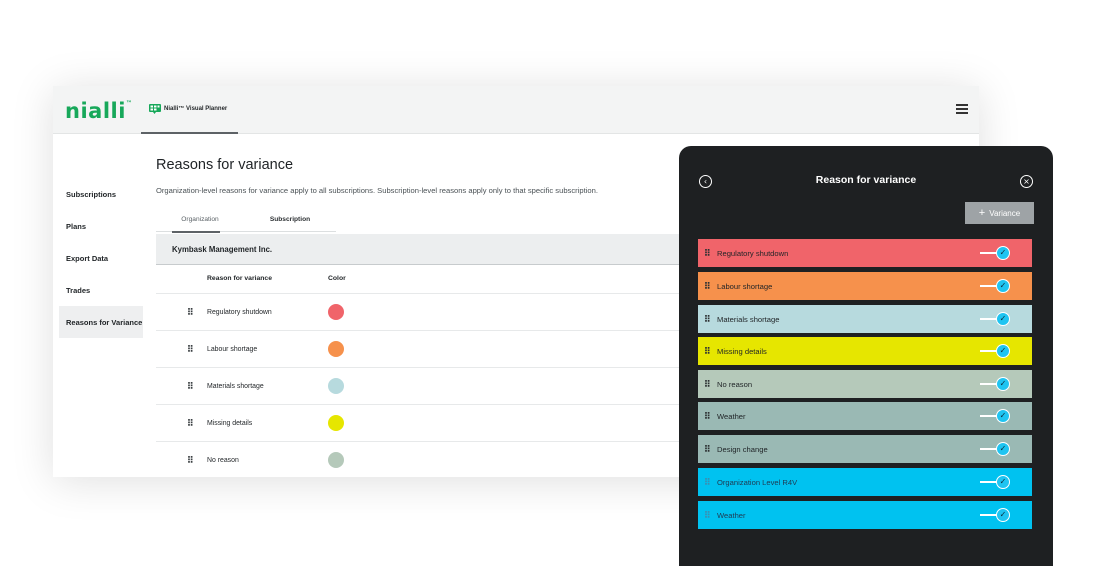 This screenshot has width=1097, height=566. I want to click on panel-item-label: Missing details, so click(742, 351).